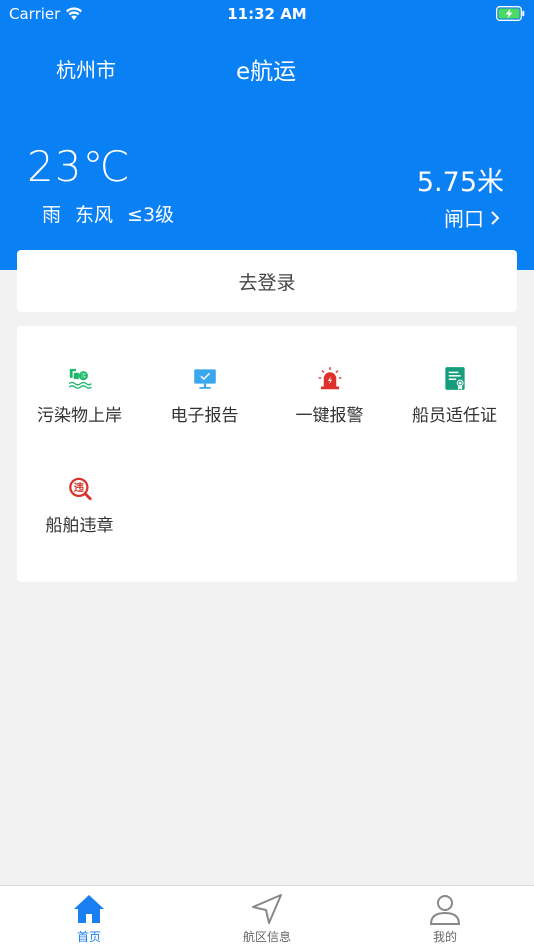 This screenshot has height=950, width=534. I want to click on pollution-discharge-icon: 污, so click(80, 378).